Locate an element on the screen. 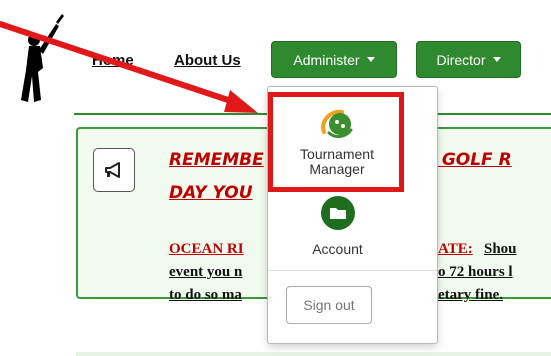 Image resolution: width=551 pixels, height=356 pixels. next-panel-edge is located at coordinates (313, 354).